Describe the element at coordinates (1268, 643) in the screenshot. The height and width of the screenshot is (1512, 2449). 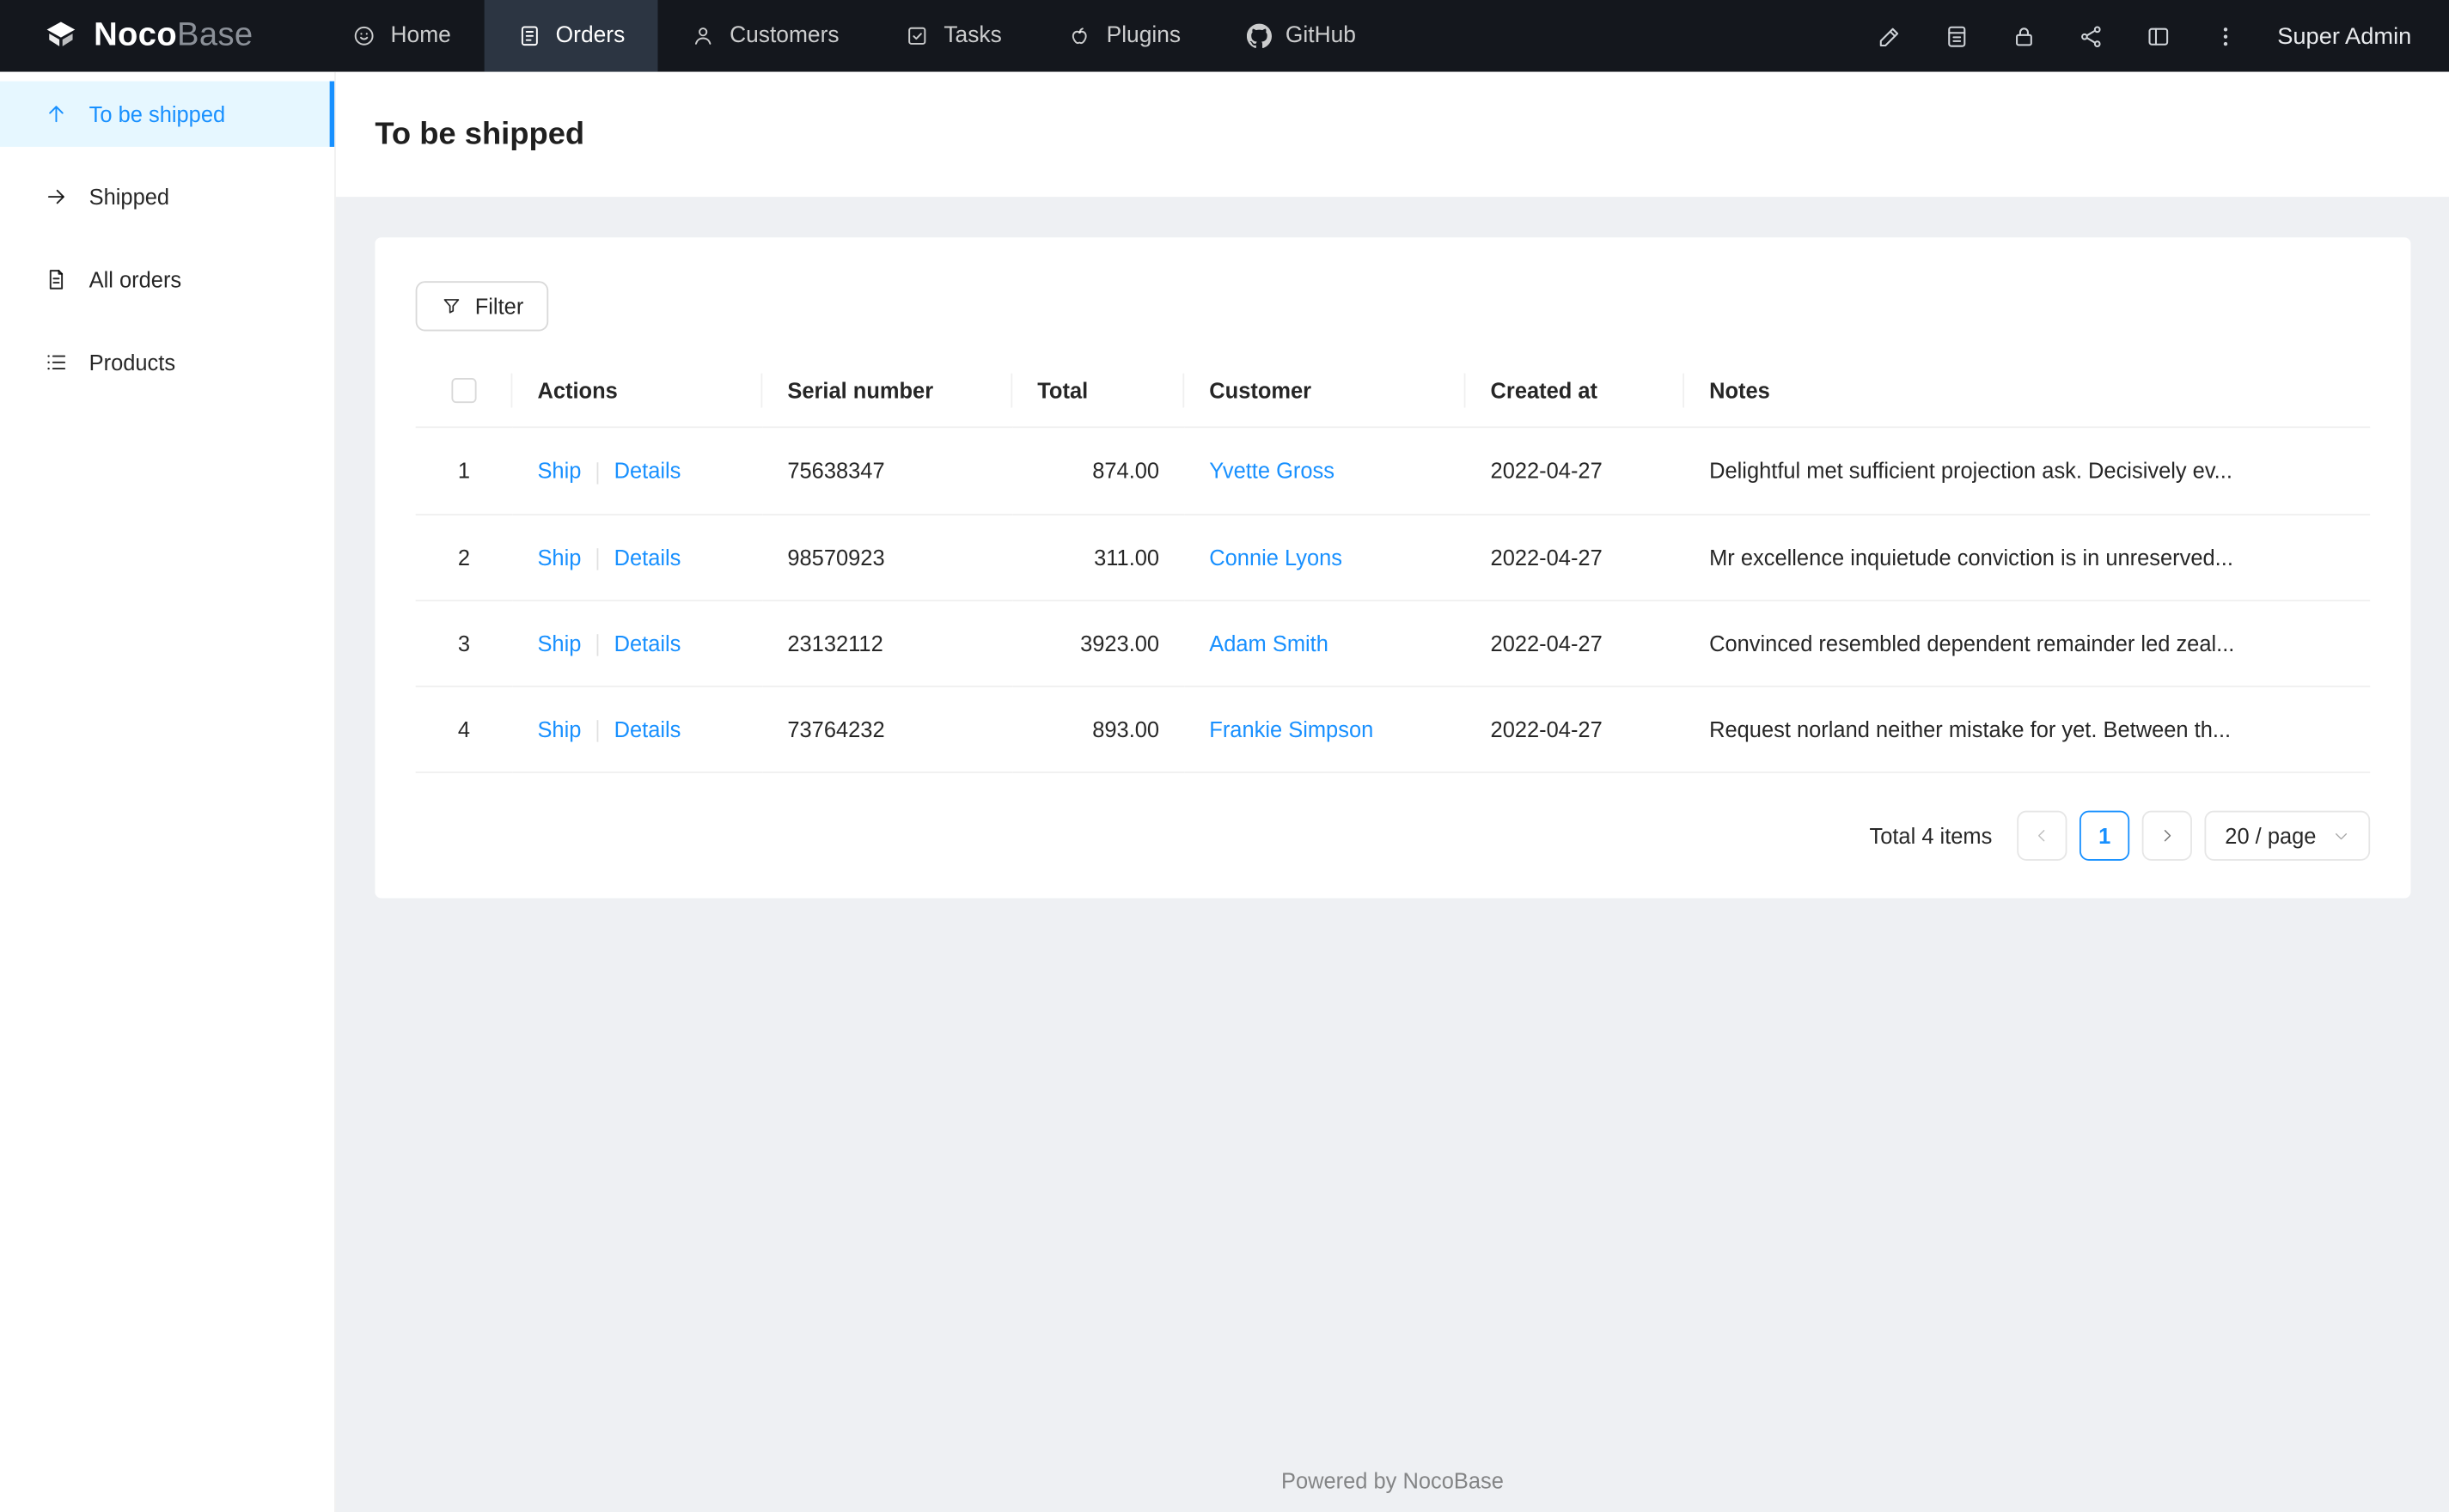
I see `customer-link: Adam Smith` at that location.